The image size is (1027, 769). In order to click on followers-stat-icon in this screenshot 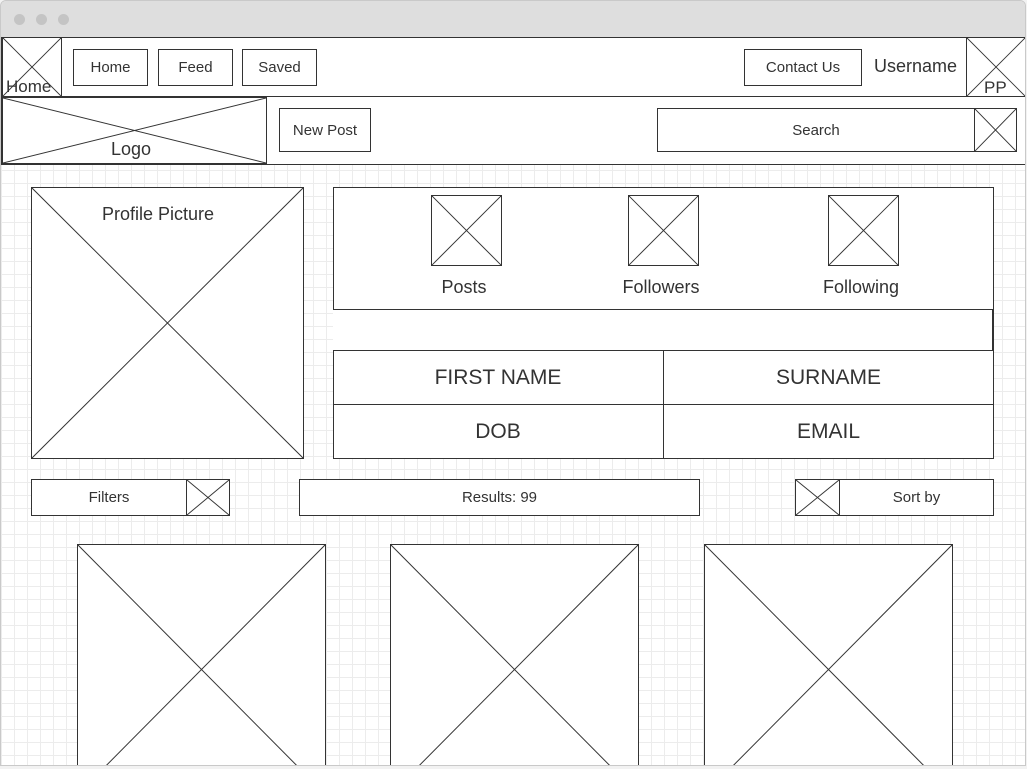, I will do `click(663, 230)`.